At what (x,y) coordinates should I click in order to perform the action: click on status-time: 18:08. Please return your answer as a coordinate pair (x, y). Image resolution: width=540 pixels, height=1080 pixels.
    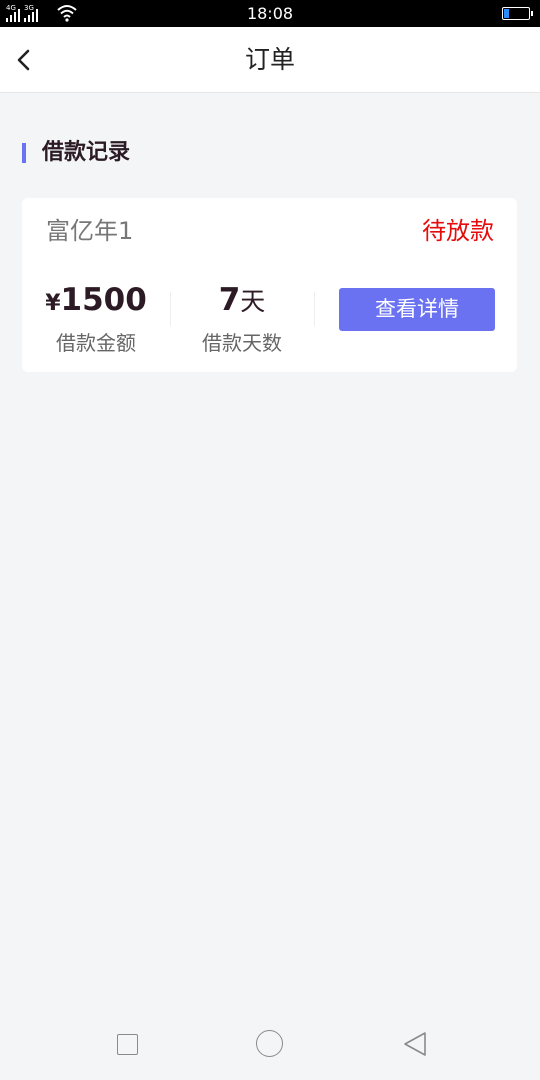
    Looking at the image, I should click on (270, 13).